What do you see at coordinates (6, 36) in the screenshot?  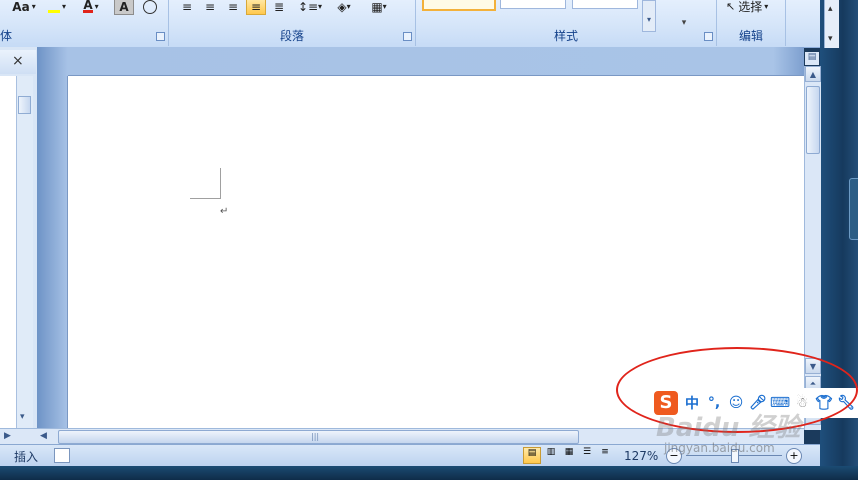 I see `font-group-label: 体` at bounding box center [6, 36].